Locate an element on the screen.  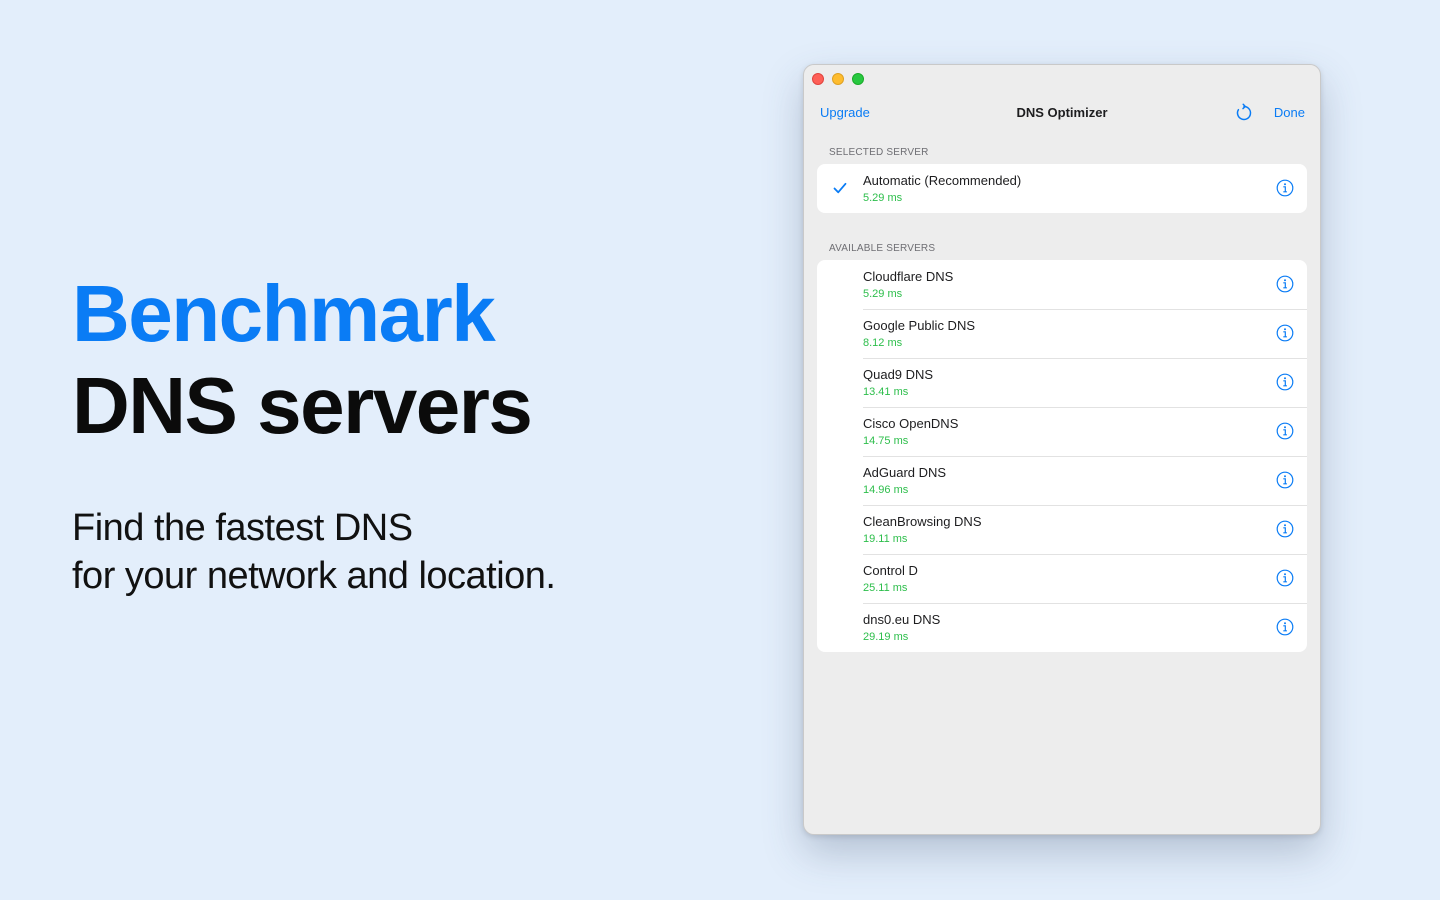
navigation-bar: Upgrade DNS Optimizer Done is located at coordinates (1062, 113).